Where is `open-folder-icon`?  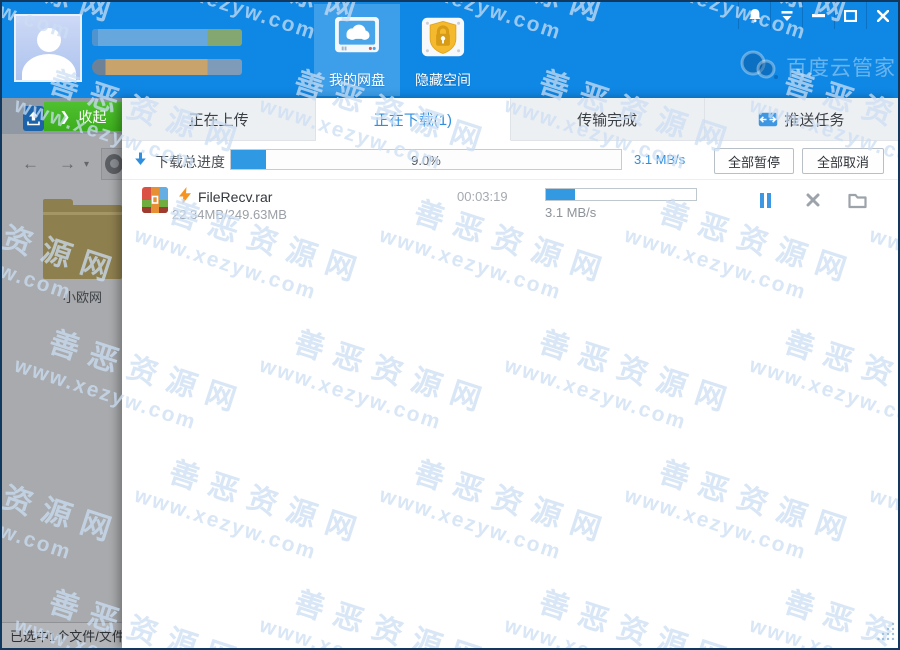 open-folder-icon is located at coordinates (857, 201).